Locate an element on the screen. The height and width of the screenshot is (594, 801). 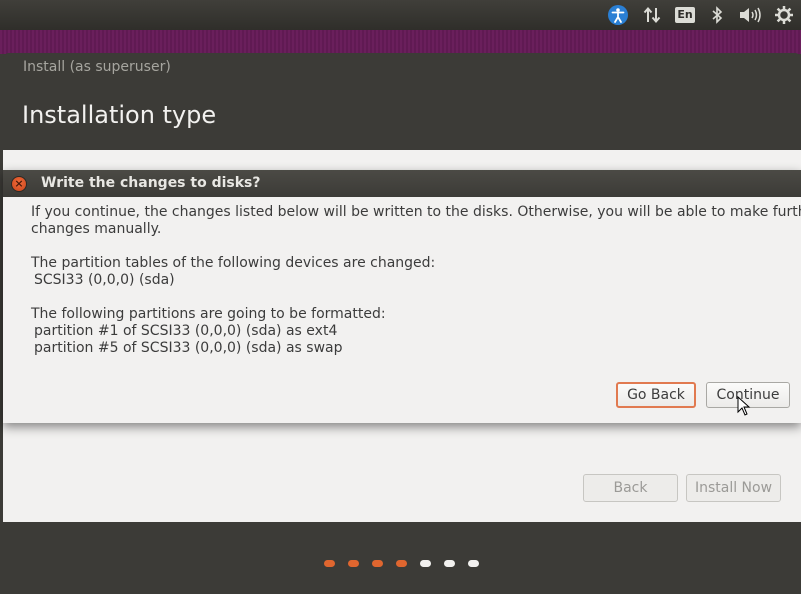
keyboard-layout-label: En is located at coordinates (685, 15).